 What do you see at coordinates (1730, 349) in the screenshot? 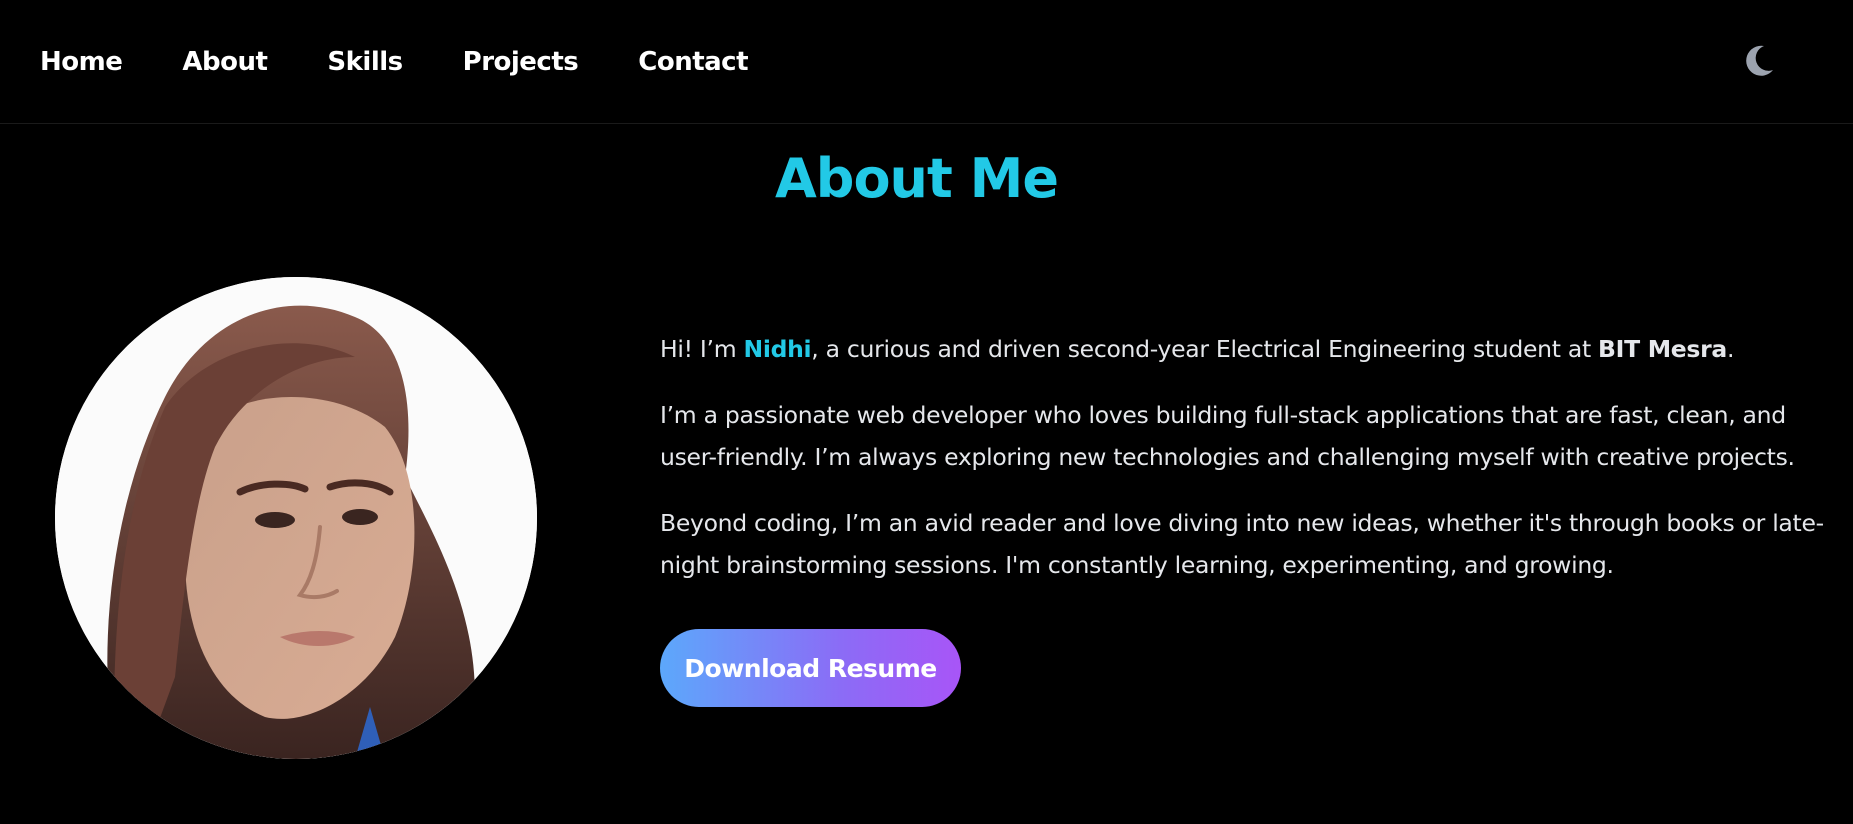
I see `intro-end: .` at bounding box center [1730, 349].